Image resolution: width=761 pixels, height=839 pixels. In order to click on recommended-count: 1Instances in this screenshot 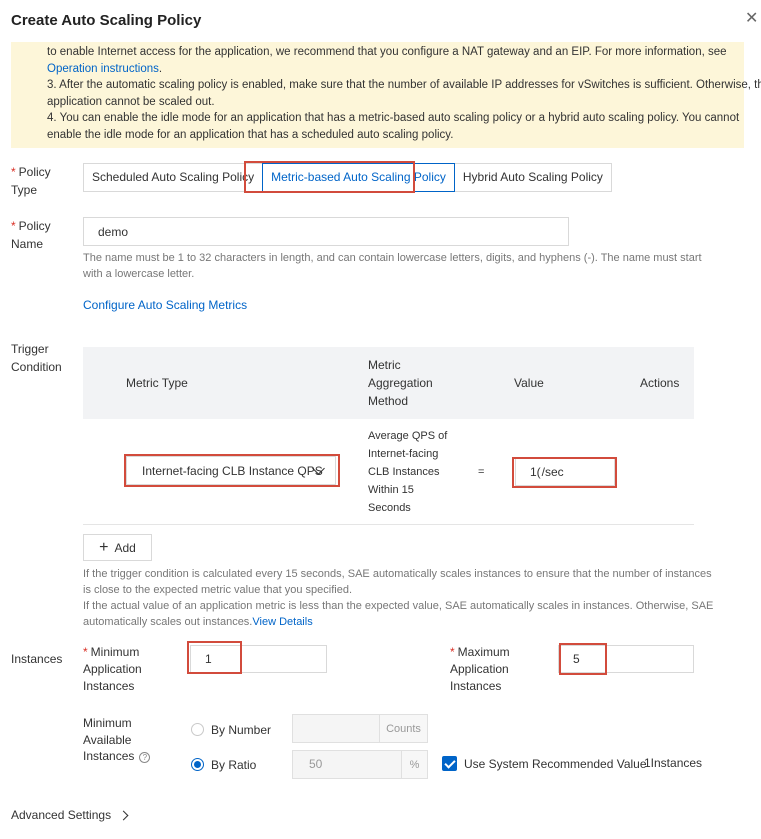, I will do `click(673, 763)`.